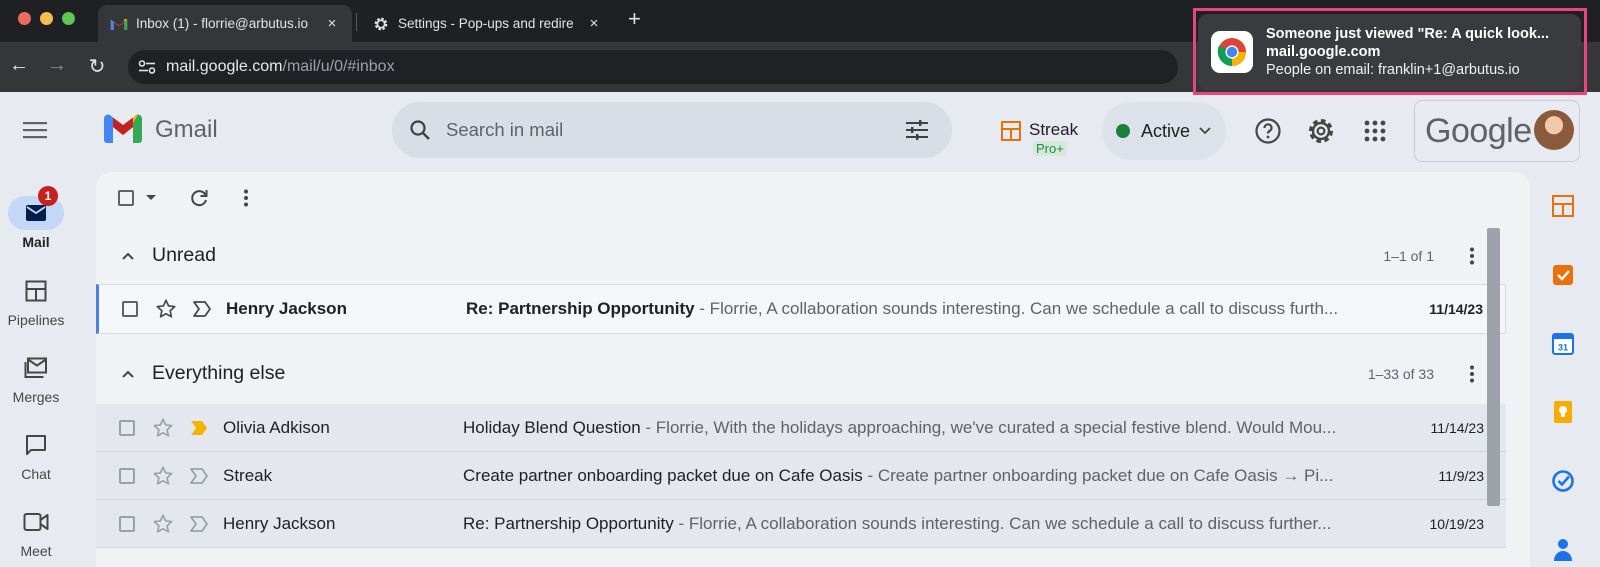  Describe the element at coordinates (19, 65) in the screenshot. I see `back-button: ←` at that location.